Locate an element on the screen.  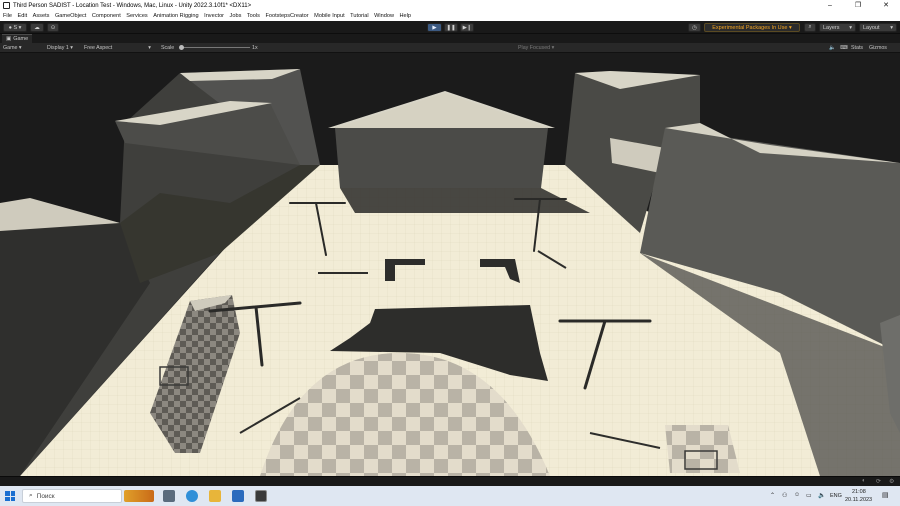
pause-button: ❚❚ is located at coordinates (451, 27).